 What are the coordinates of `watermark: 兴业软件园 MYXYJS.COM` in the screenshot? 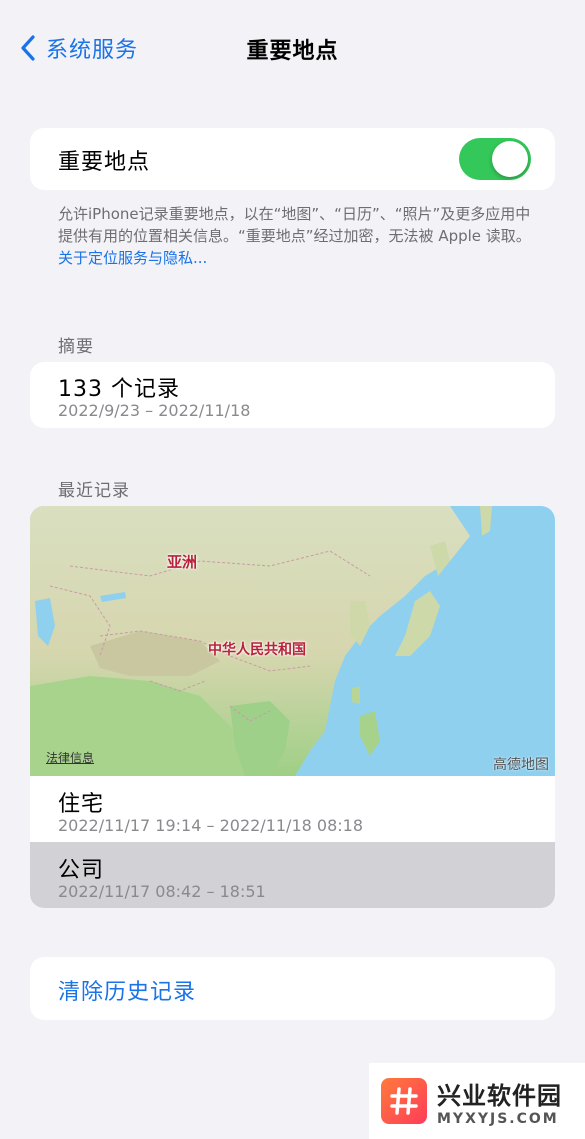 It's located at (477, 1101).